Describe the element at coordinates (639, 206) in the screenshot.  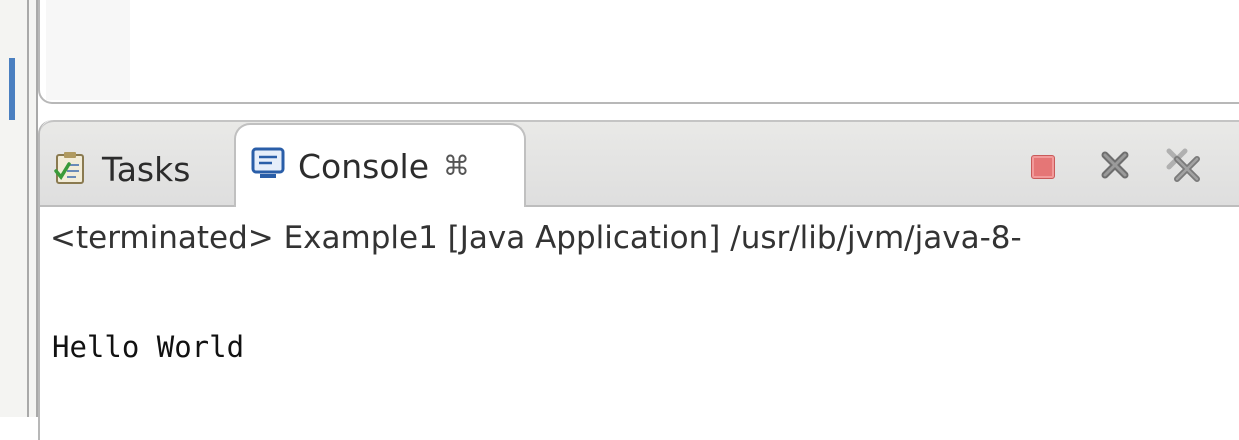
I see `tab-strip-divider` at that location.